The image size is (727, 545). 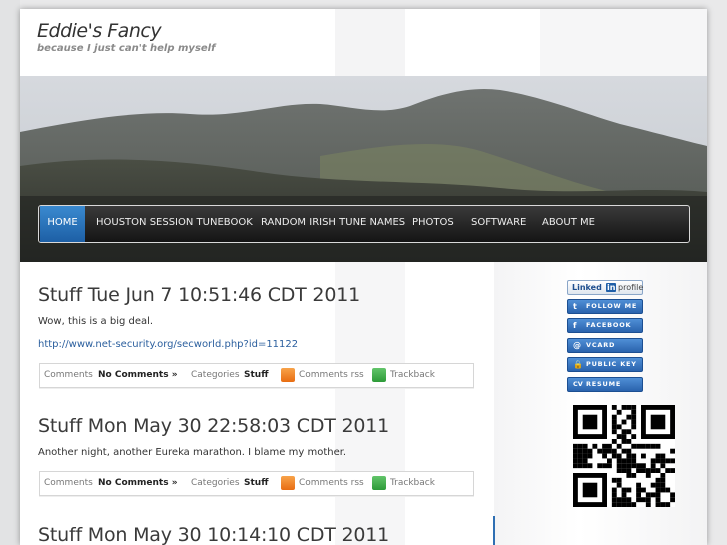 What do you see at coordinates (577, 345) in the screenshot?
I see `vcard-icon: @` at bounding box center [577, 345].